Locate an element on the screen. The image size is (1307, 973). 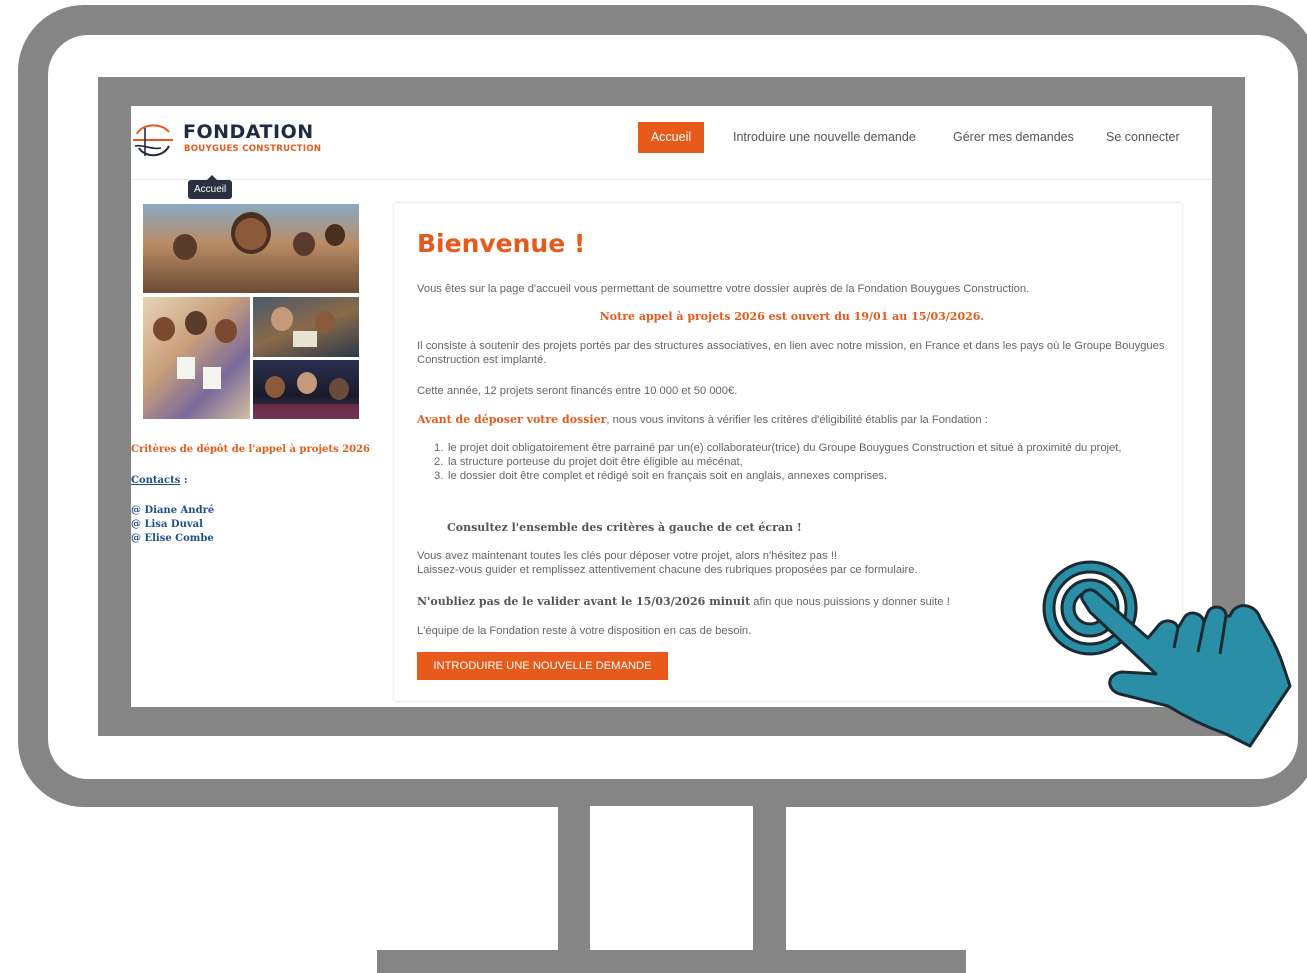
list-number: 1. is located at coordinates (439, 448).